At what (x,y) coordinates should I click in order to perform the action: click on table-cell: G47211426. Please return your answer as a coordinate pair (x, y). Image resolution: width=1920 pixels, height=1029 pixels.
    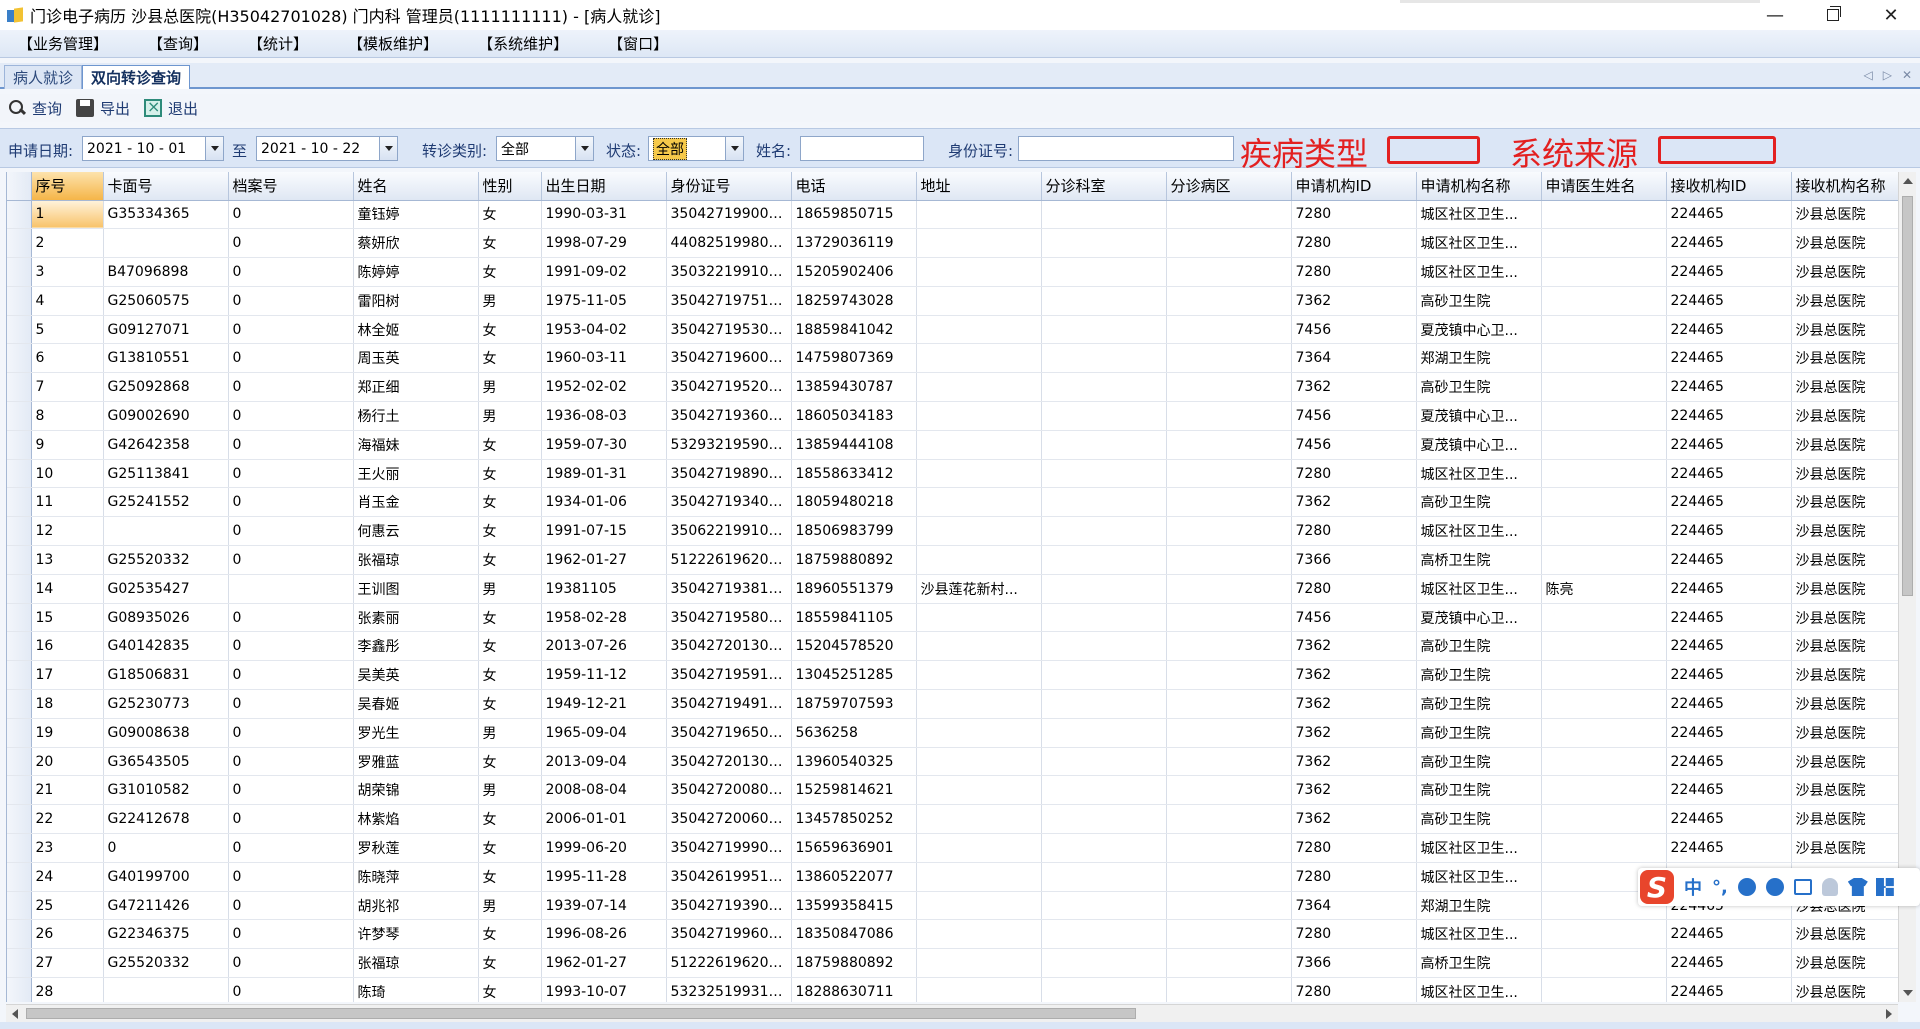
    Looking at the image, I should click on (166, 906).